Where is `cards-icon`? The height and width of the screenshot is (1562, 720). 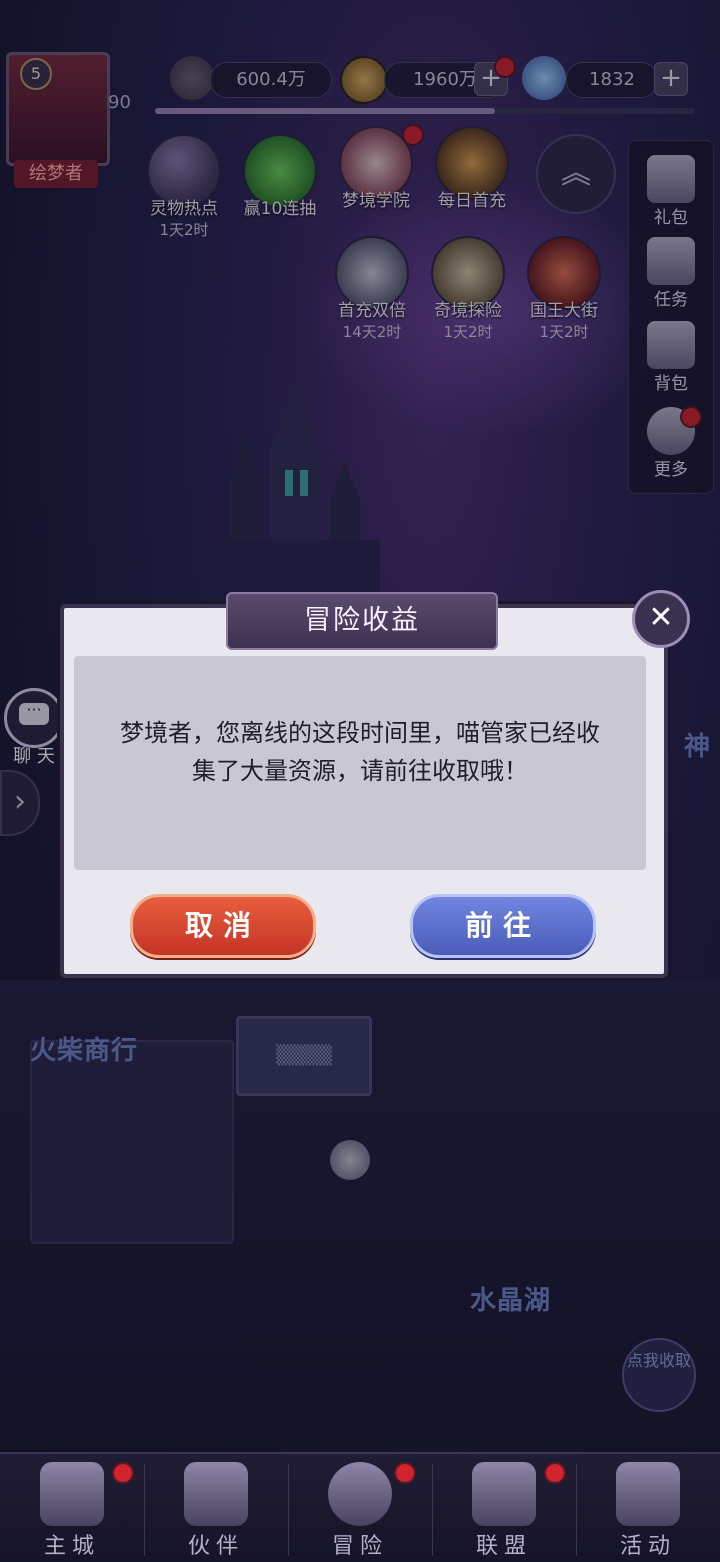
cards-icon is located at coordinates (648, 1494).